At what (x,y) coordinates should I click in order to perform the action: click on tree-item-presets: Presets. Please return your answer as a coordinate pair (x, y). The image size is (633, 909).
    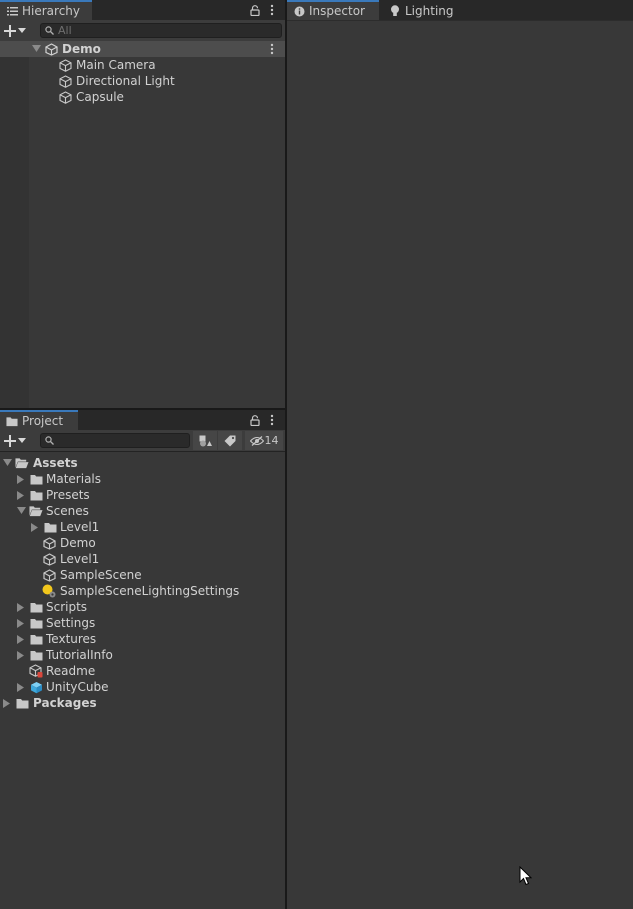
    Looking at the image, I should click on (142, 495).